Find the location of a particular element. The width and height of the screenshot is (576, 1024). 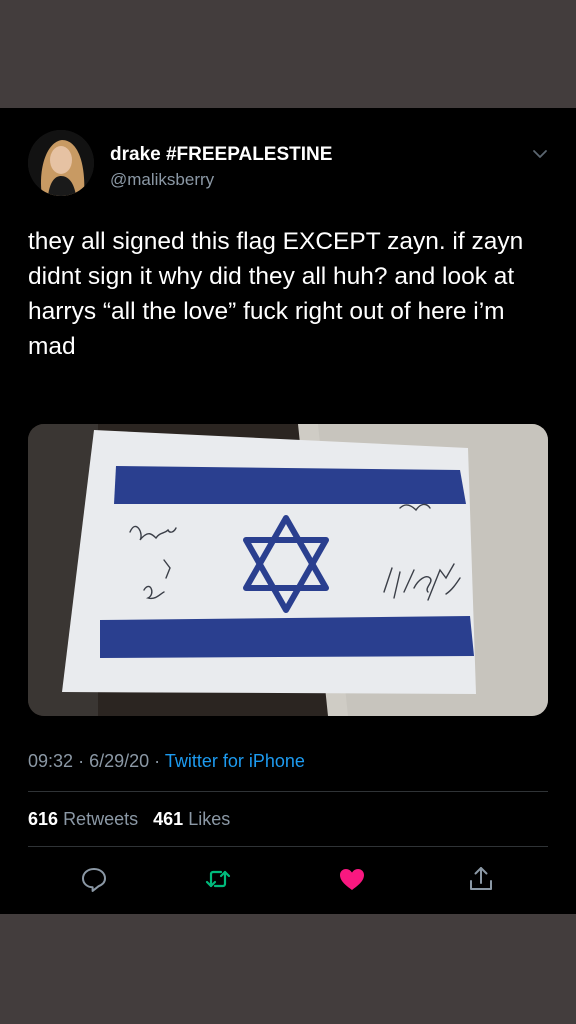

heart-icon is located at coordinates (352, 879).